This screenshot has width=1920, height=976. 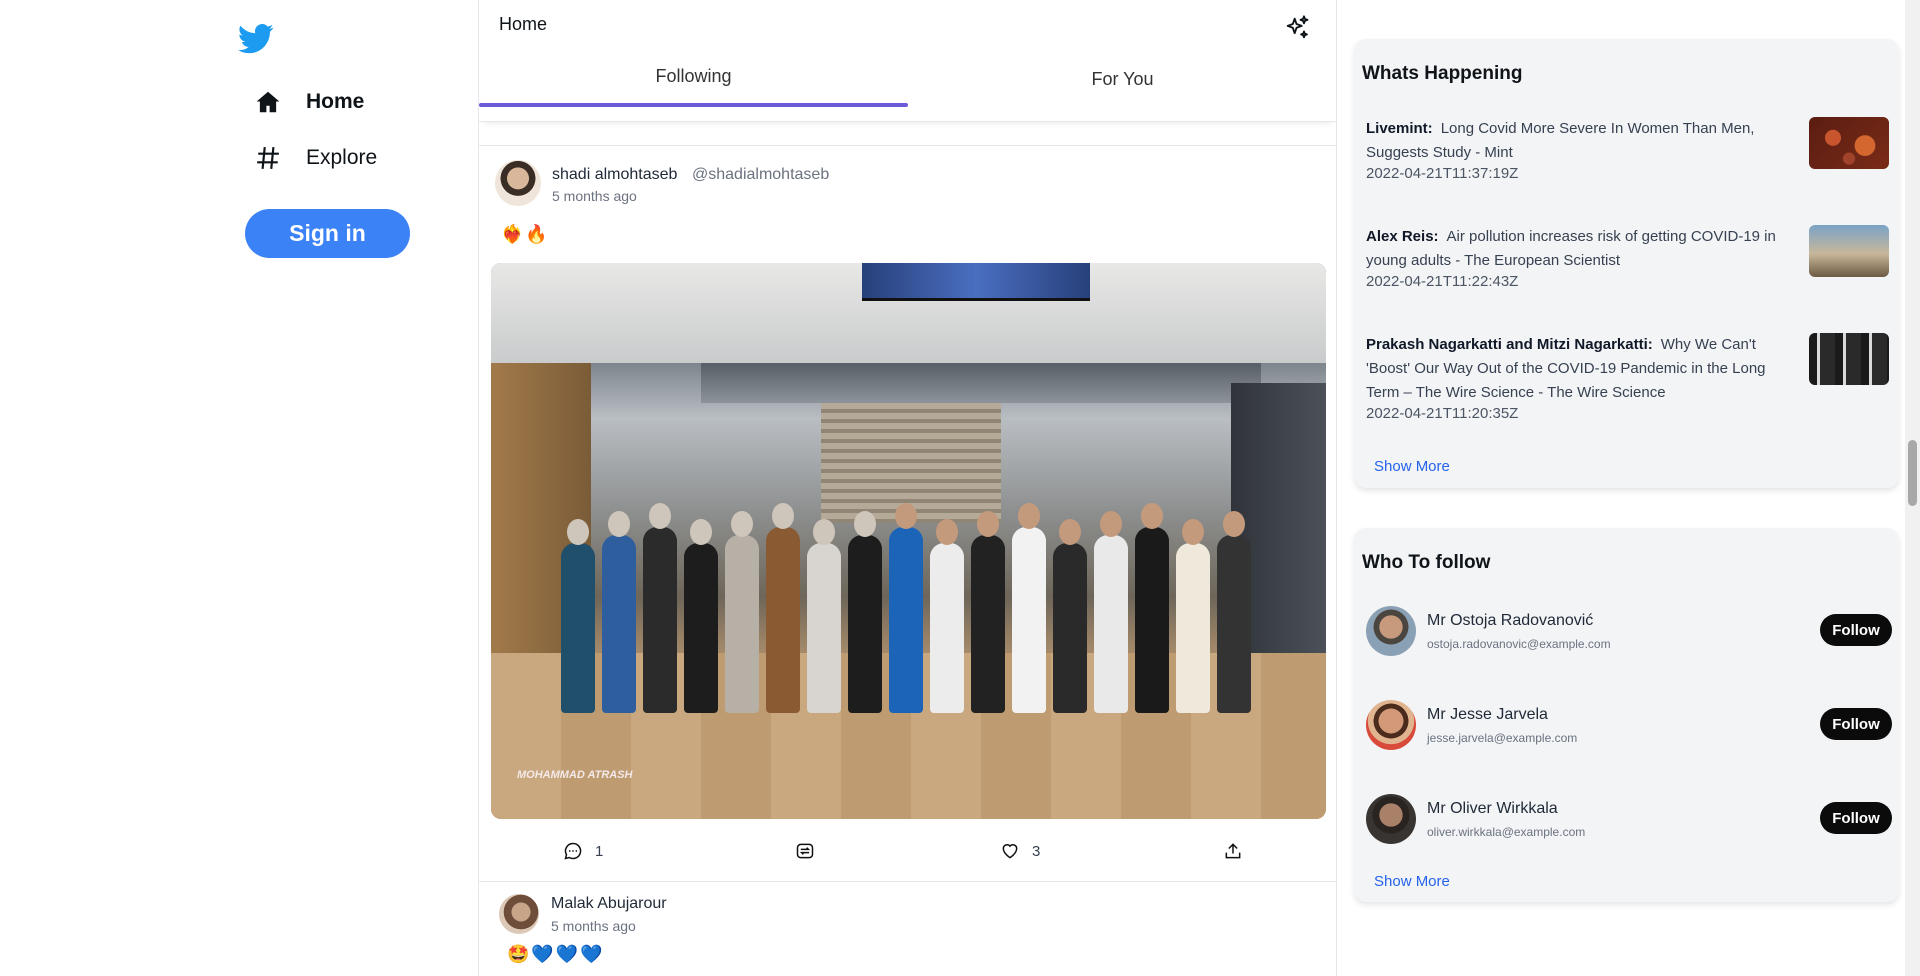 I want to click on tweet-author-name: shadi almohtaseb, so click(x=614, y=175).